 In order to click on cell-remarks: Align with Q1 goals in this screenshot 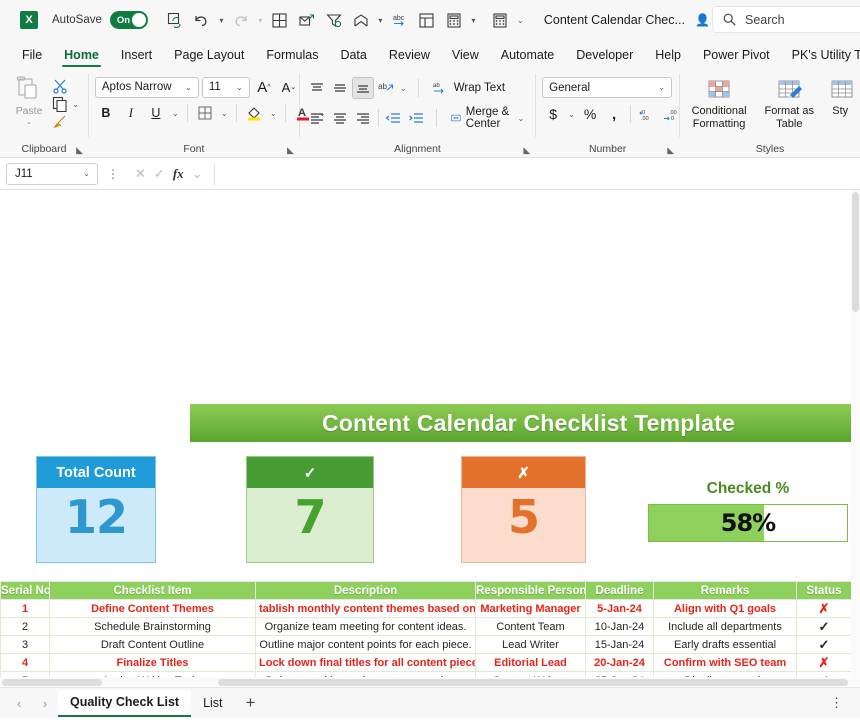, I will do `click(725, 608)`.